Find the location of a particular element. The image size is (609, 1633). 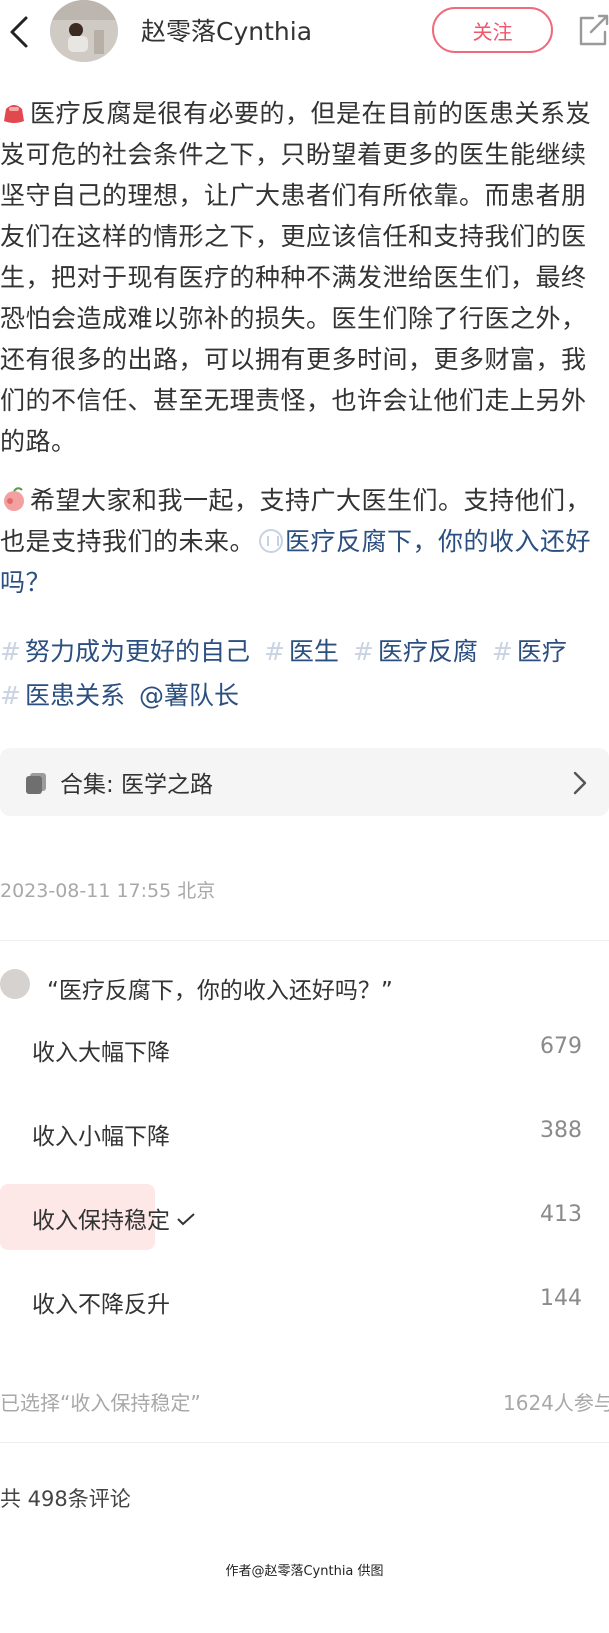

poll-option-count: 144 is located at coordinates (561, 1298).